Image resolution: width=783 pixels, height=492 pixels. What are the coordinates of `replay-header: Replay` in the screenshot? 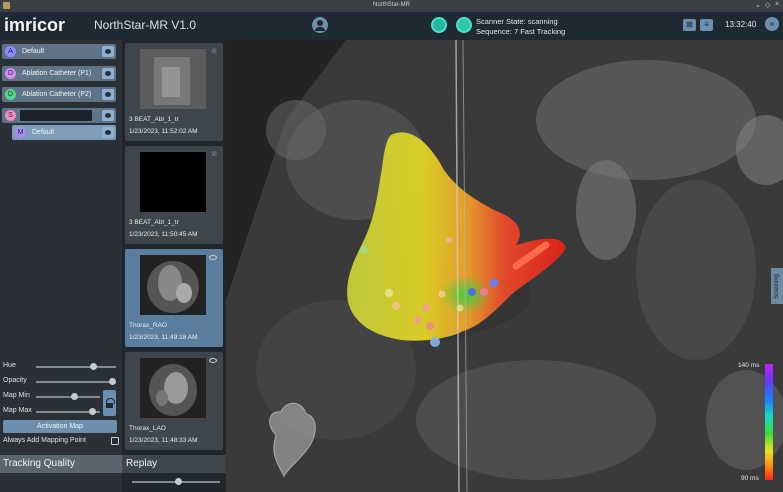 It's located at (174, 464).